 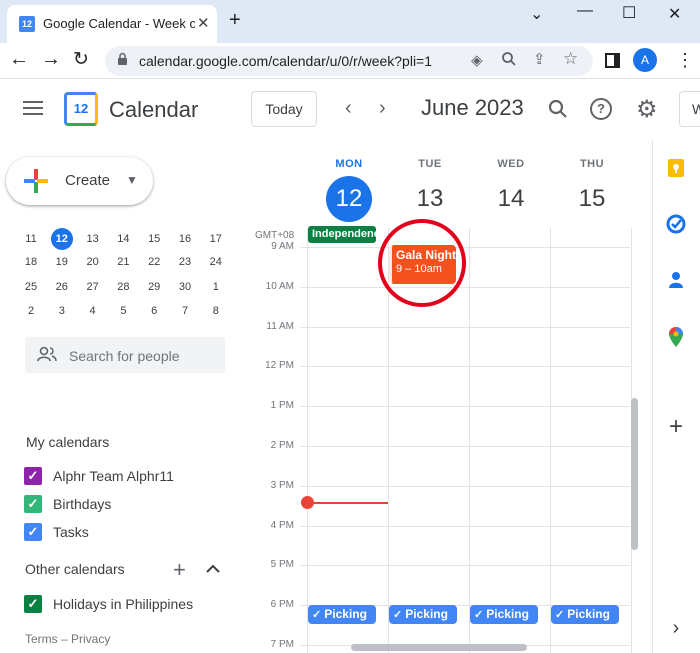 What do you see at coordinates (592, 164) in the screenshot?
I see `day-of-week: THU` at bounding box center [592, 164].